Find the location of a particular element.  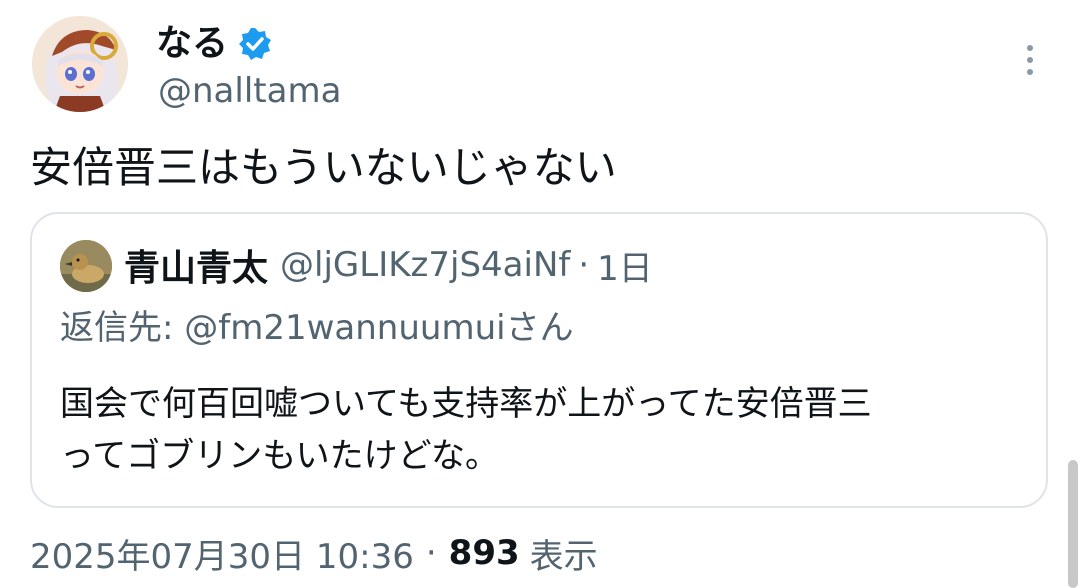

author-display-name: なる is located at coordinates (192, 44).